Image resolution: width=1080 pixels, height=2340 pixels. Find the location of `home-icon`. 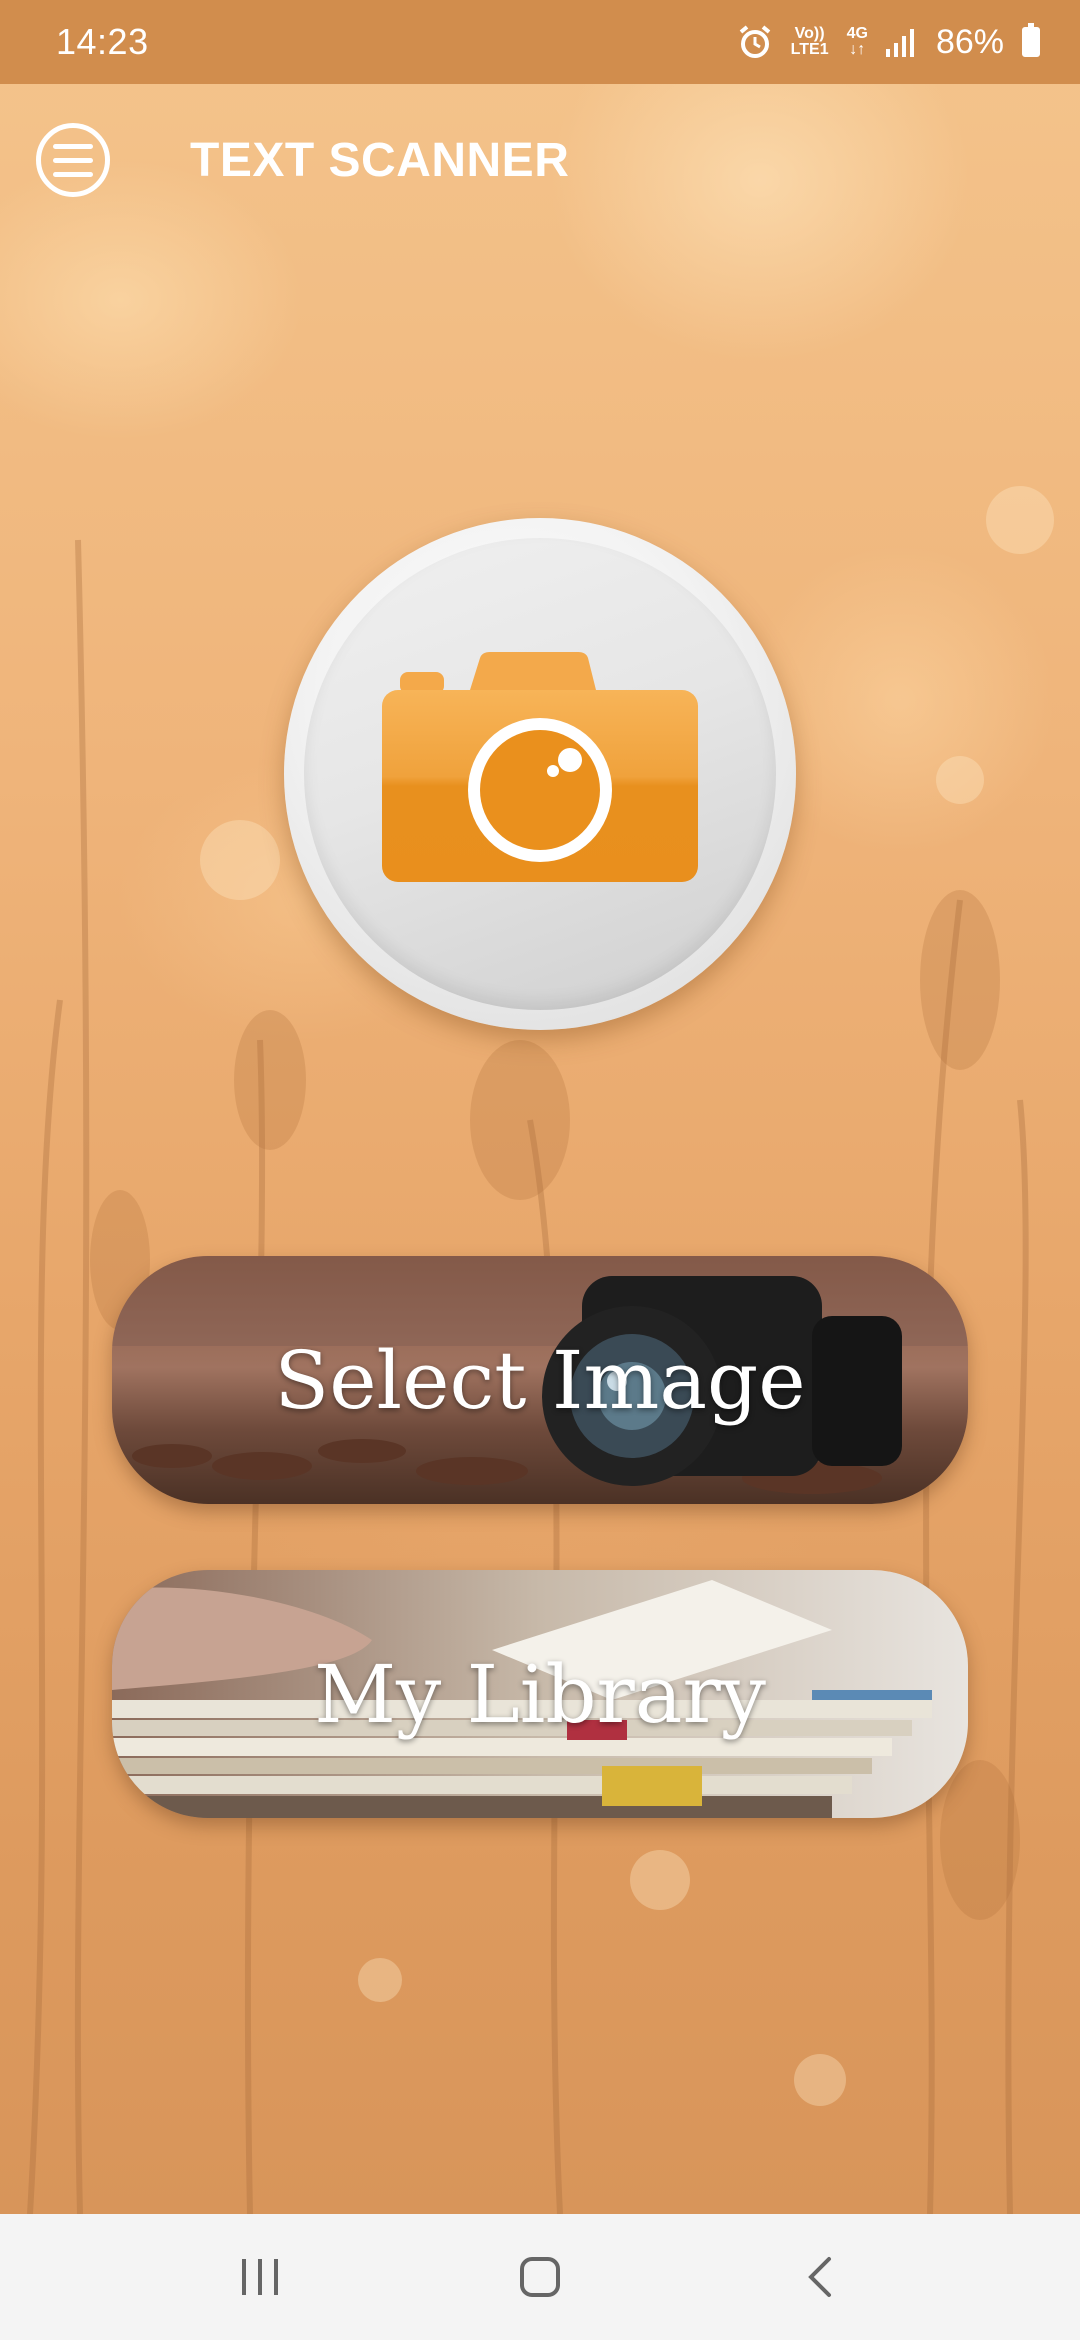

home-icon is located at coordinates (540, 2277).